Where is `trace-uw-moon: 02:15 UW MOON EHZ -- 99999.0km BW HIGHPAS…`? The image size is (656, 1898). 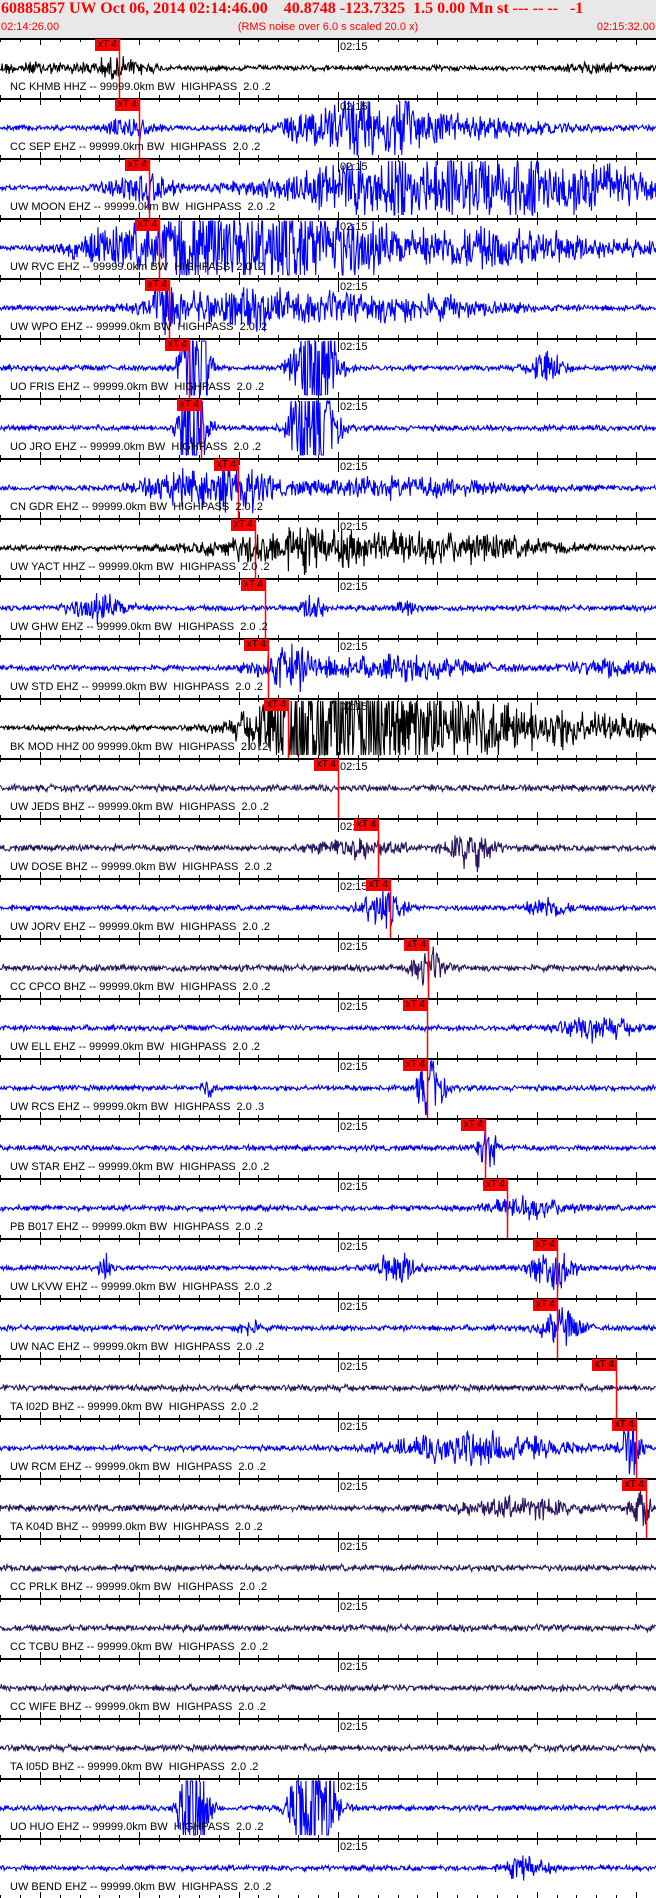
trace-uw-moon: 02:15 UW MOON EHZ -- 99999.0km BW HIGHPAS… is located at coordinates (328, 188).